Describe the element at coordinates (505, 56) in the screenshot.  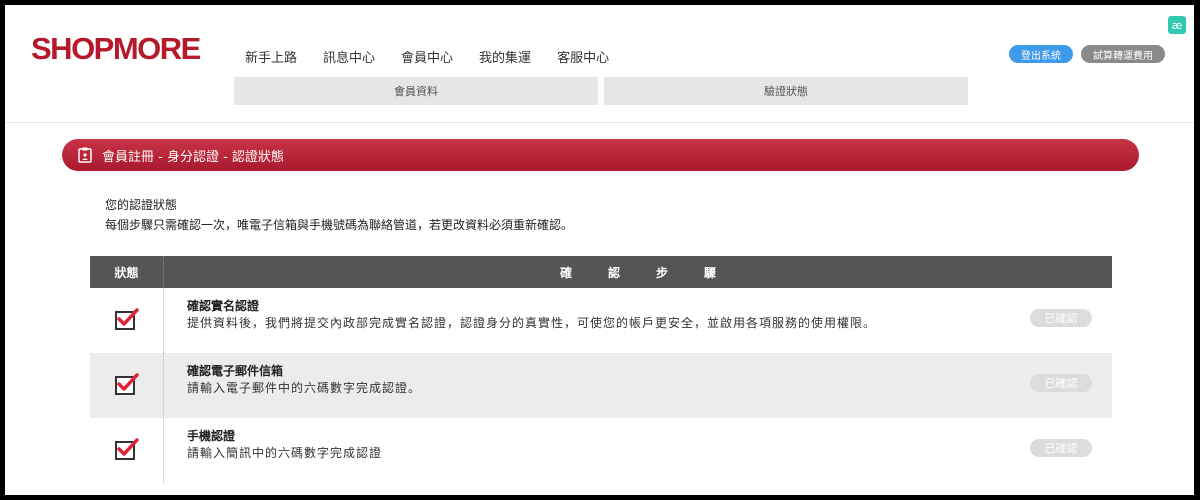
I see `nav-item-my-shipping: 我的集運` at that location.